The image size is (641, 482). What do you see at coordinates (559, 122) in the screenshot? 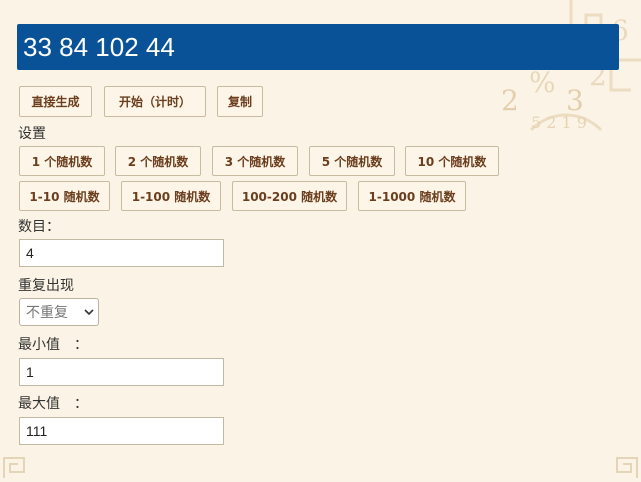
I see `svg-text: 5 2 1 9` at bounding box center [559, 122].